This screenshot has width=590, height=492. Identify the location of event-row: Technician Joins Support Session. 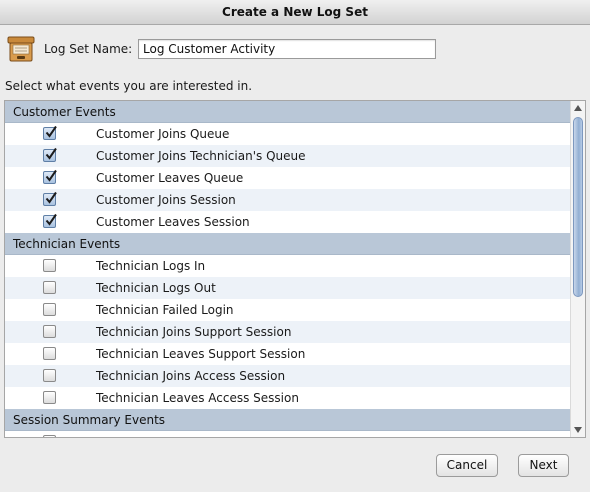
(287, 332).